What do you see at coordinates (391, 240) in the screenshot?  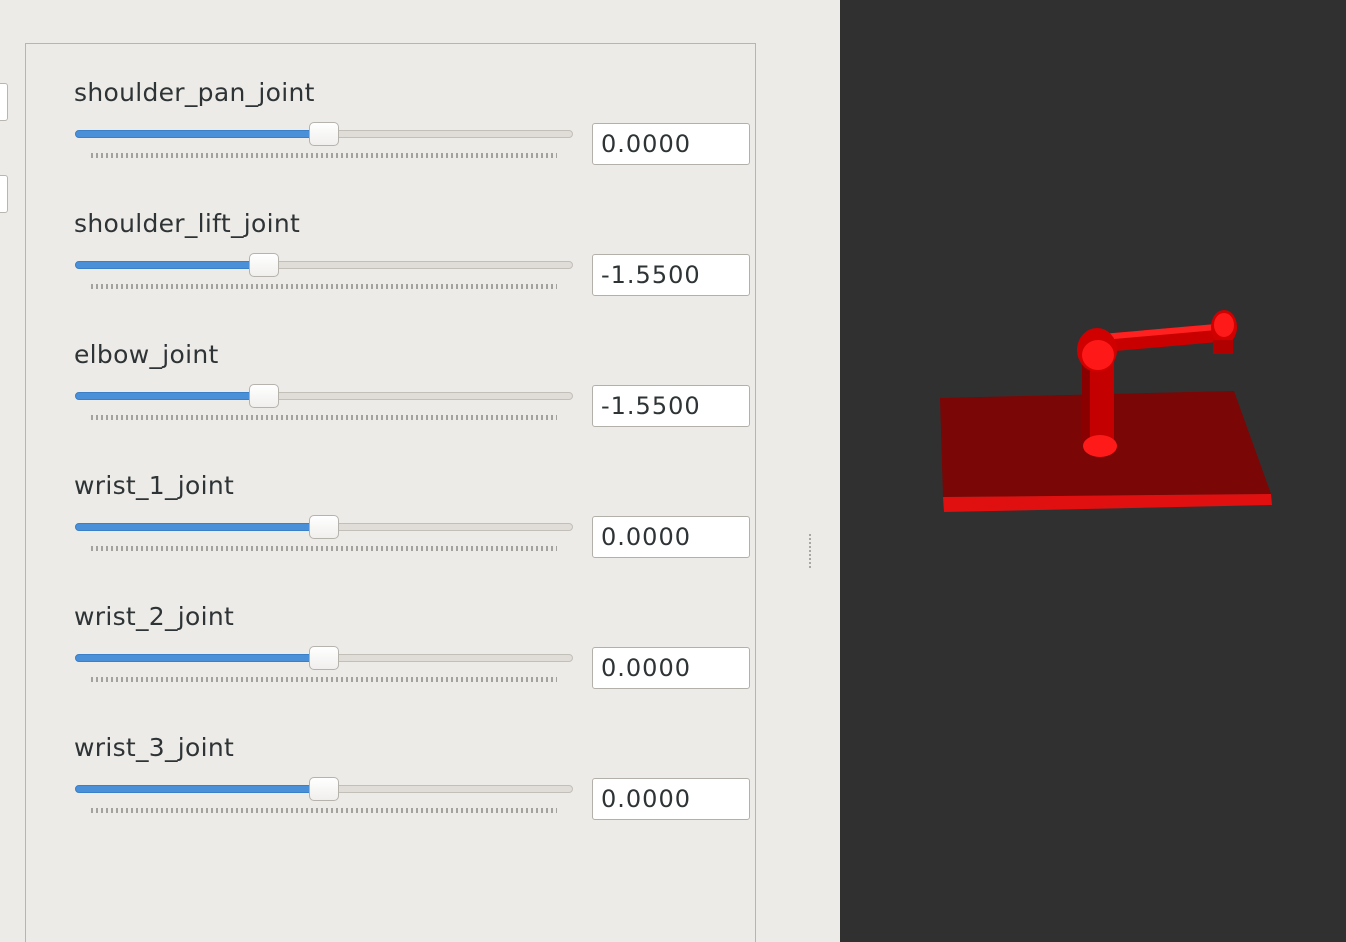 I see `joint-row-shoulder-lift: shoulder_lift_joint` at bounding box center [391, 240].